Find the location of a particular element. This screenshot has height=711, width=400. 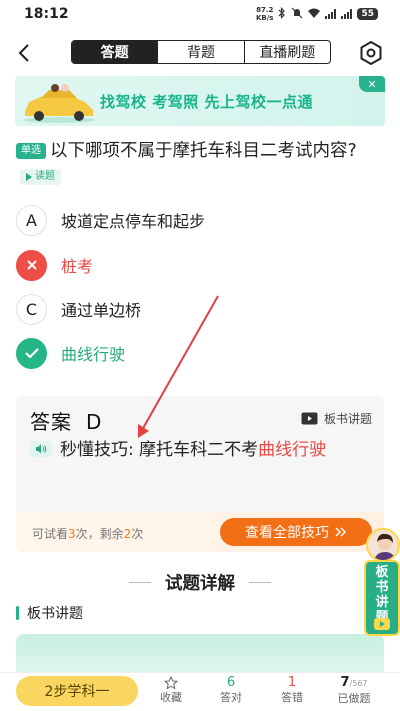

top-nav: 答题 背题 直播刷题 is located at coordinates (200, 53).